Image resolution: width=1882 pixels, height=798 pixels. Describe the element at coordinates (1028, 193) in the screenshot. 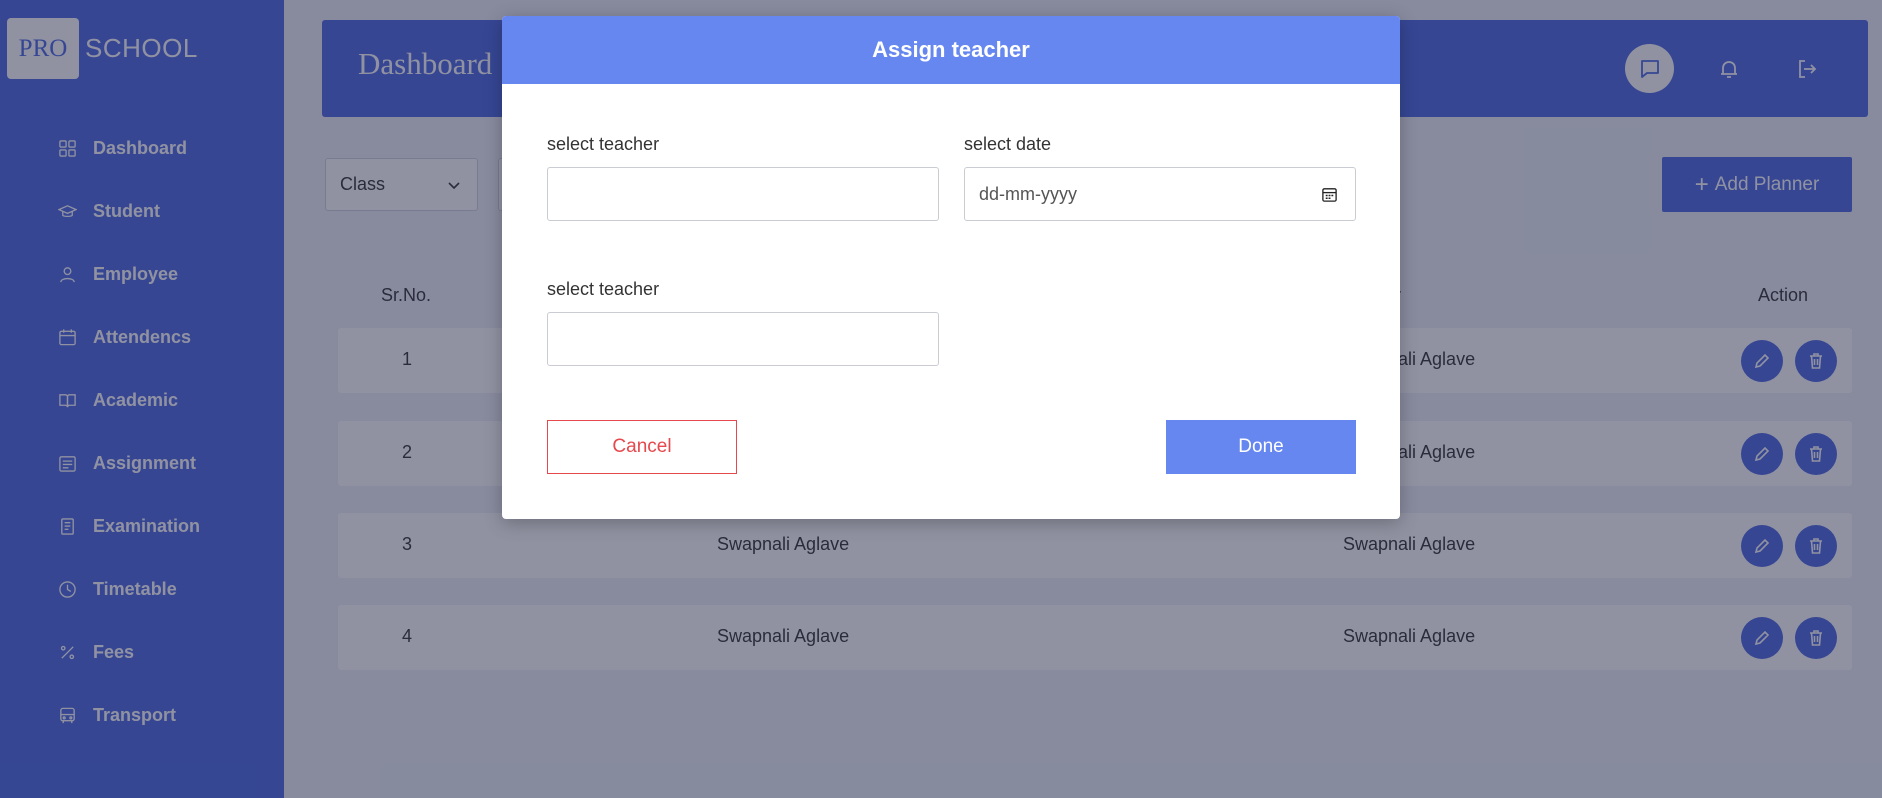

I see `date-placeholder: dd-mm-yyyy` at that location.